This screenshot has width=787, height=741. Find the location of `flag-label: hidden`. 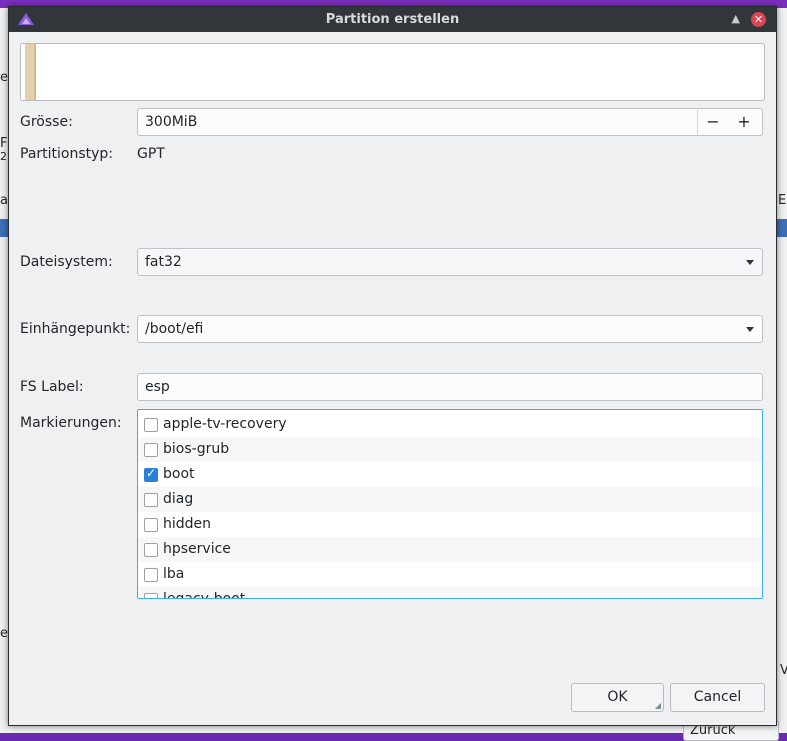

flag-label: hidden is located at coordinates (187, 524).